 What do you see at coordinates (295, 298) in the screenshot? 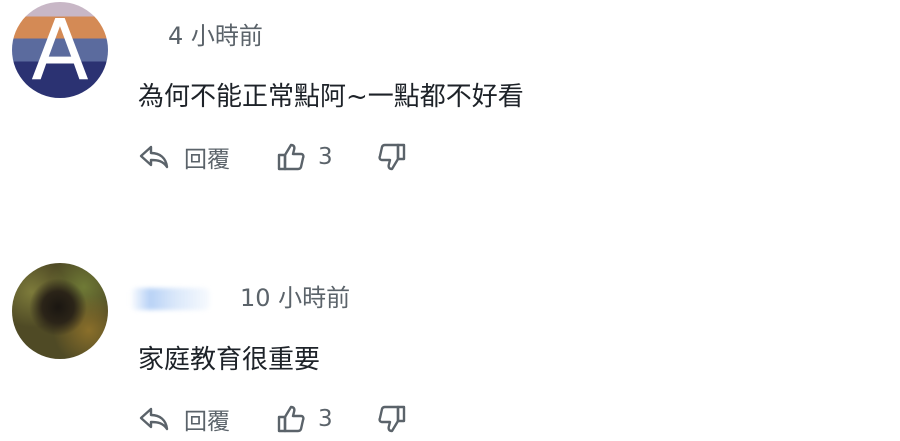
I see `comment-timestamp: 10 小時前` at bounding box center [295, 298].